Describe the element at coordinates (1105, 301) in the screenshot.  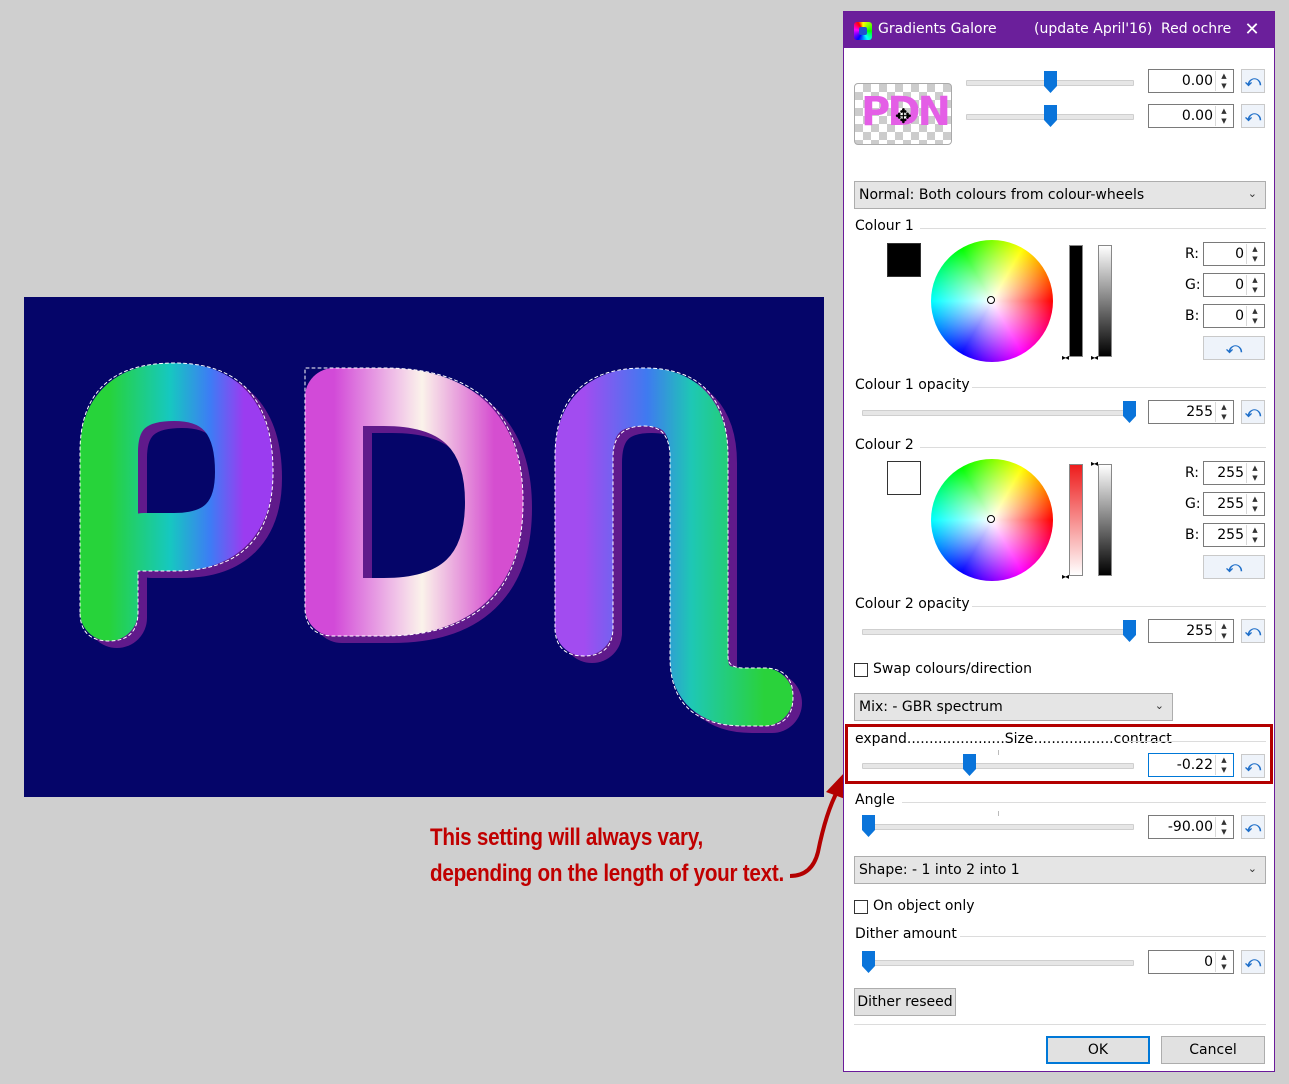
I see `colour1-alpha-bar` at that location.